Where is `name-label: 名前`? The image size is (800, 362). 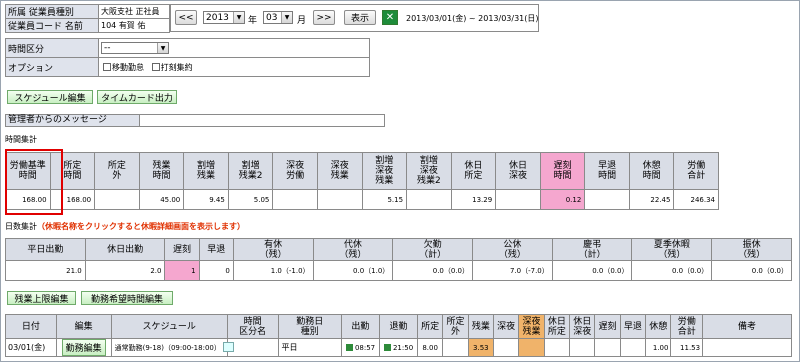
name-label: 名前 is located at coordinates (73, 27).